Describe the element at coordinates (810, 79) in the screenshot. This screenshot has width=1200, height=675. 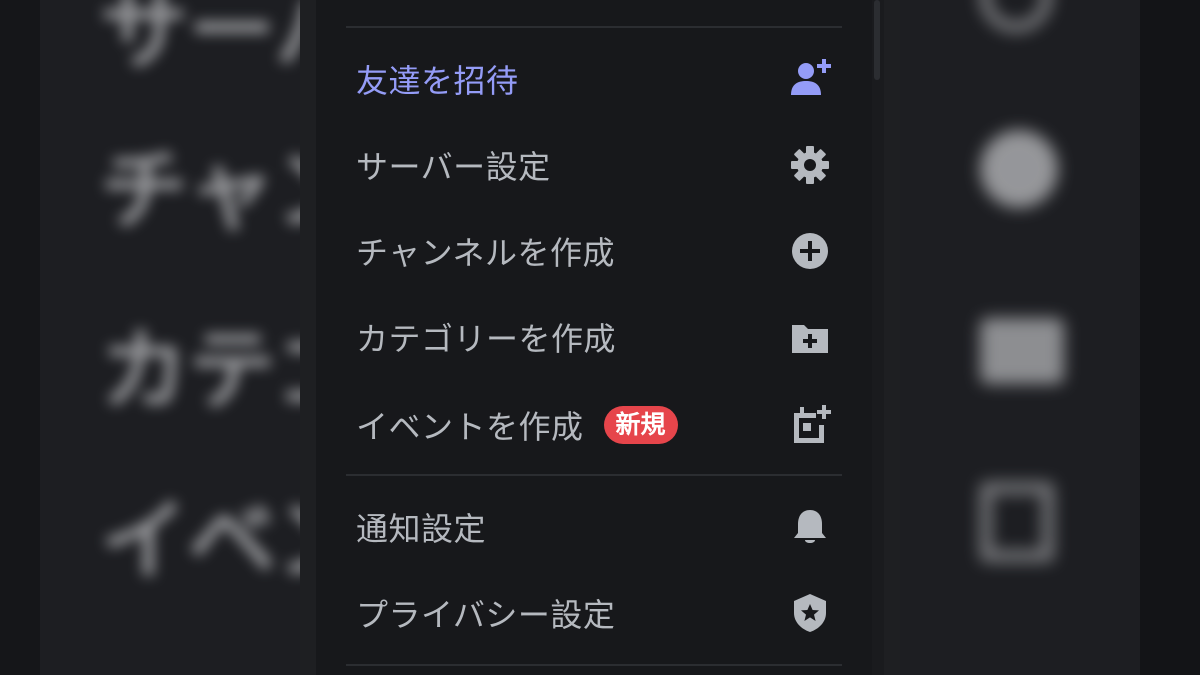
I see `invite-friend-icon` at that location.